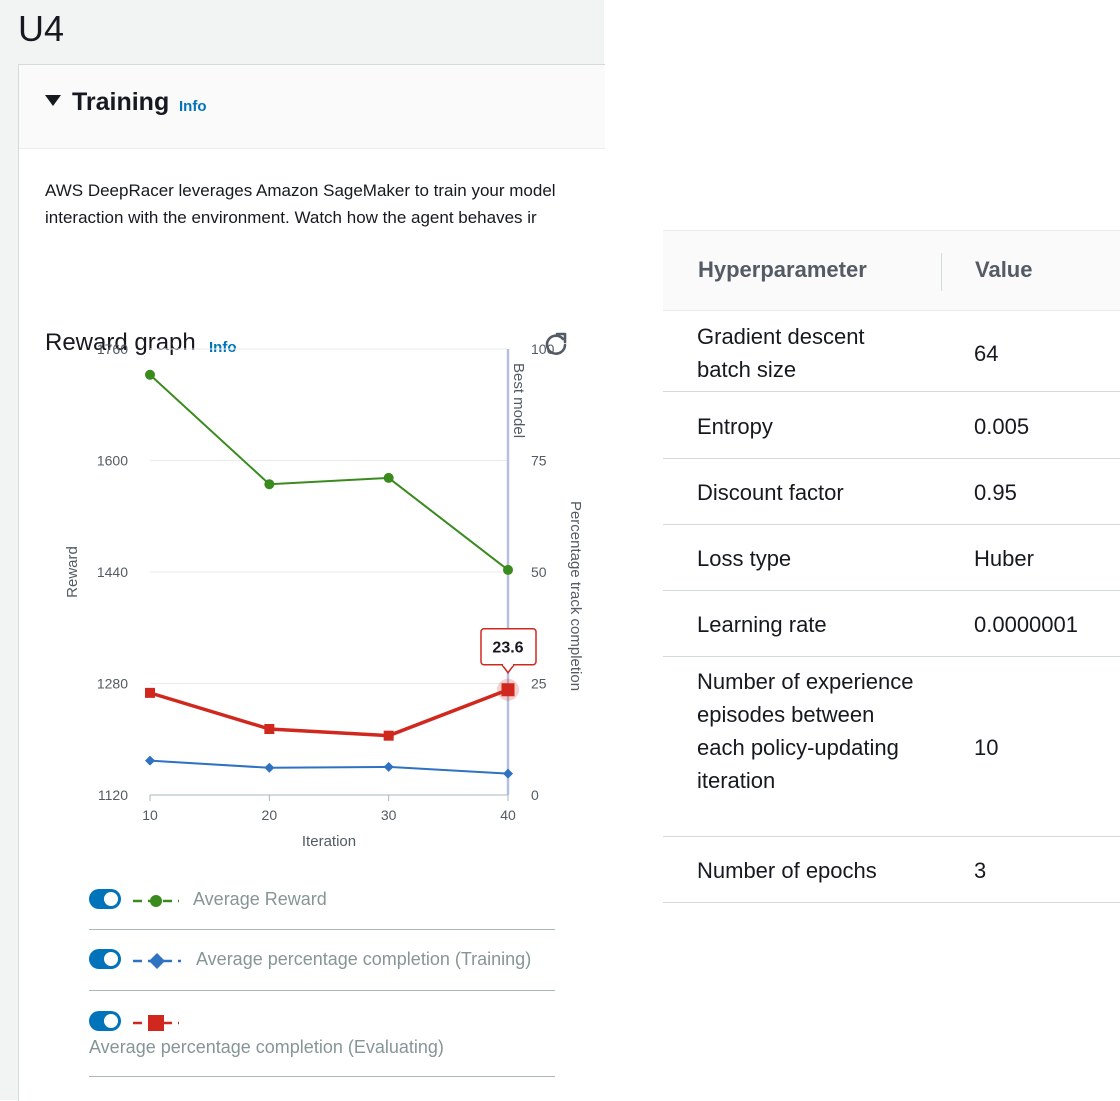 The height and width of the screenshot is (1101, 1120). What do you see at coordinates (1003, 270) in the screenshot?
I see `column-header-value: Value` at bounding box center [1003, 270].